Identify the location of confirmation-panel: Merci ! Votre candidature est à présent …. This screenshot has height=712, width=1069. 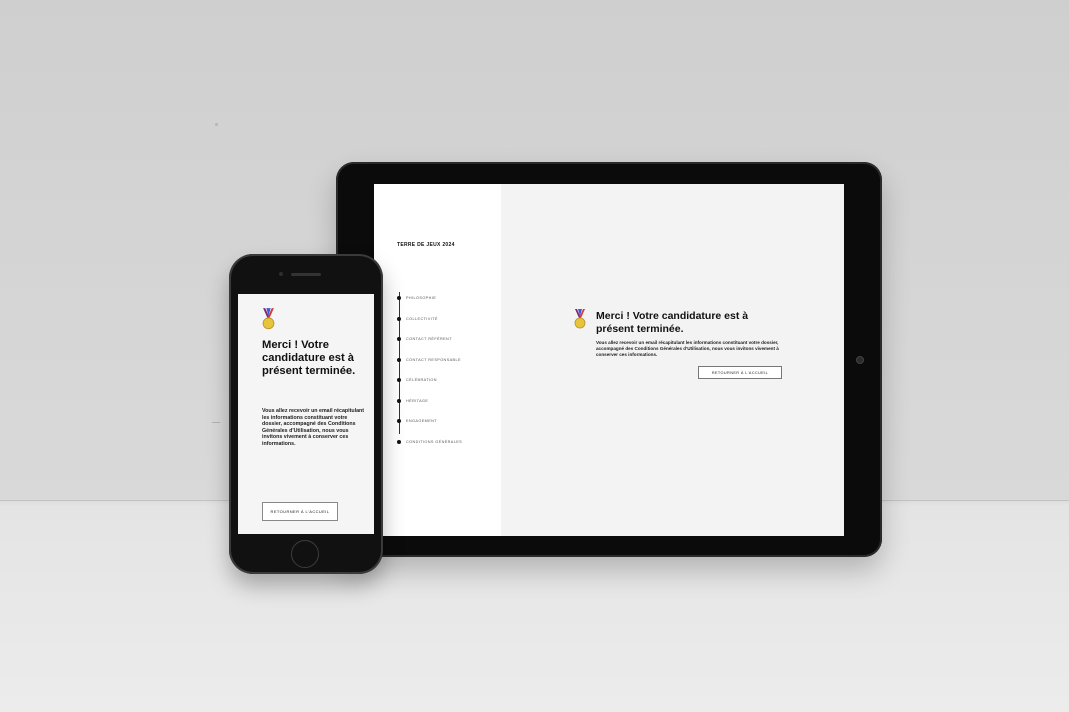
(680, 344).